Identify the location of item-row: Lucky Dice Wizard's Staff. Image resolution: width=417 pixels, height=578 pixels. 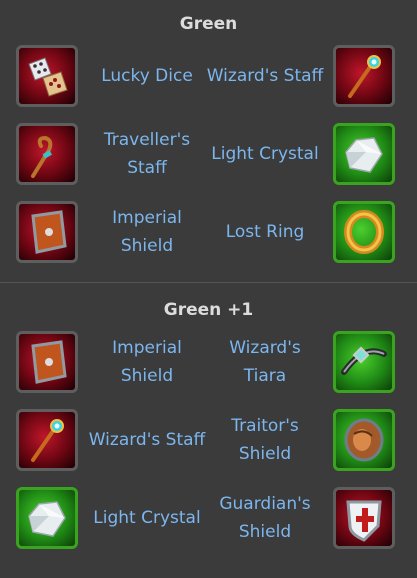
(208, 79).